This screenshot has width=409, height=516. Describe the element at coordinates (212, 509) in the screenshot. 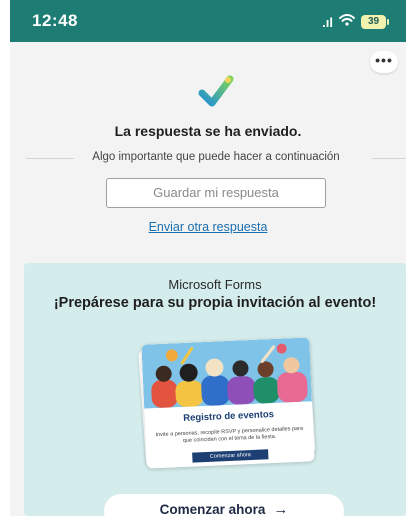

I see `start-now-label: Comenzar ahora` at that location.